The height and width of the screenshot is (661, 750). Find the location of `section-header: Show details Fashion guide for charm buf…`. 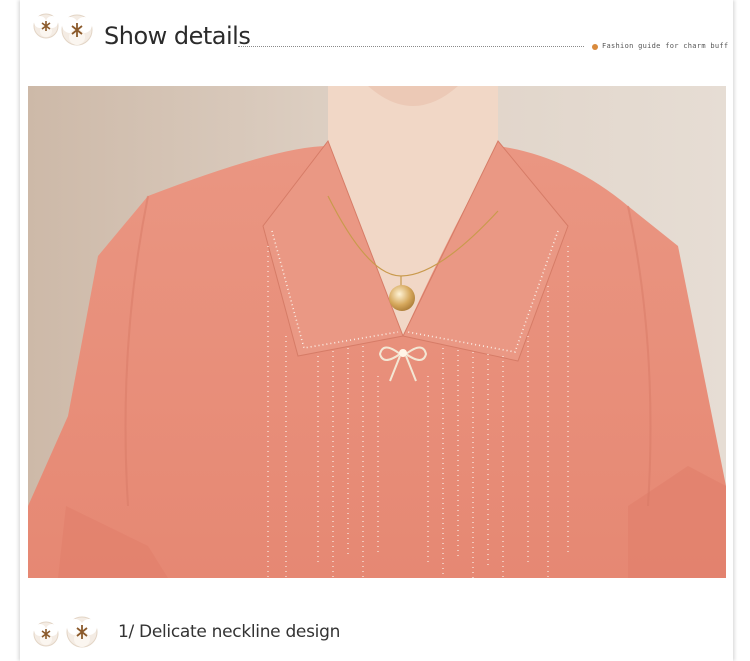

section-header: Show details Fashion guide for charm buf… is located at coordinates (376, 40).